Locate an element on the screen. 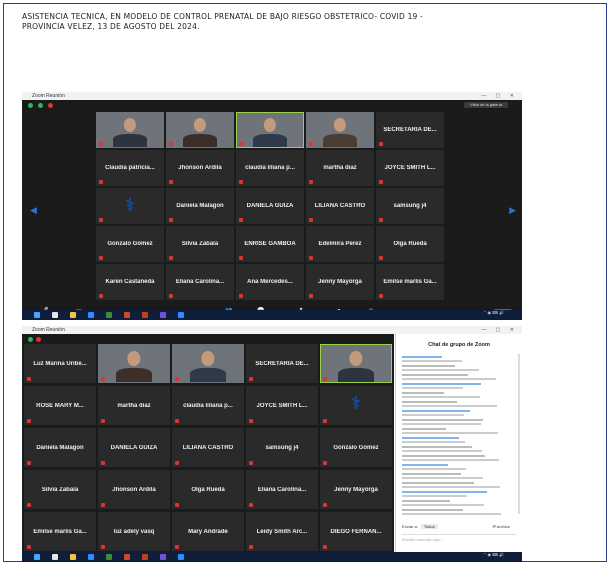 This screenshot has width=611, height=565. file-button: 🗎 Archivo is located at coordinates (501, 527).